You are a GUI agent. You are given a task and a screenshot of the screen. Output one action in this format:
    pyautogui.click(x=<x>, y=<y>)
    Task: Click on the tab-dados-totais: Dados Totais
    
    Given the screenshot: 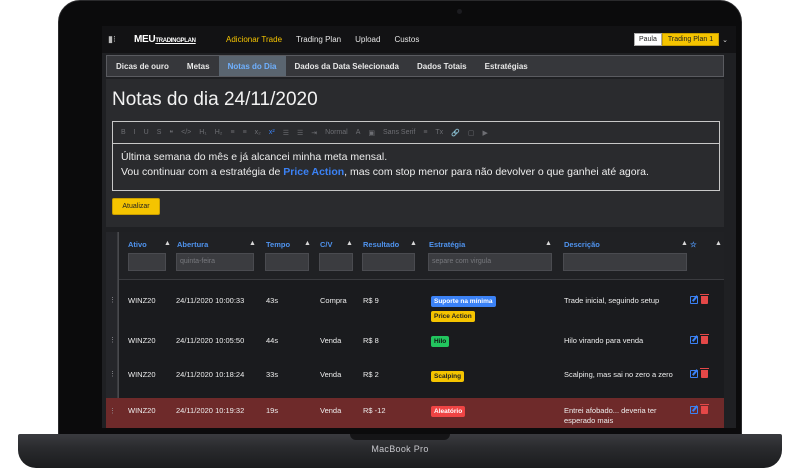 What is the action you would take?
    pyautogui.click(x=442, y=66)
    